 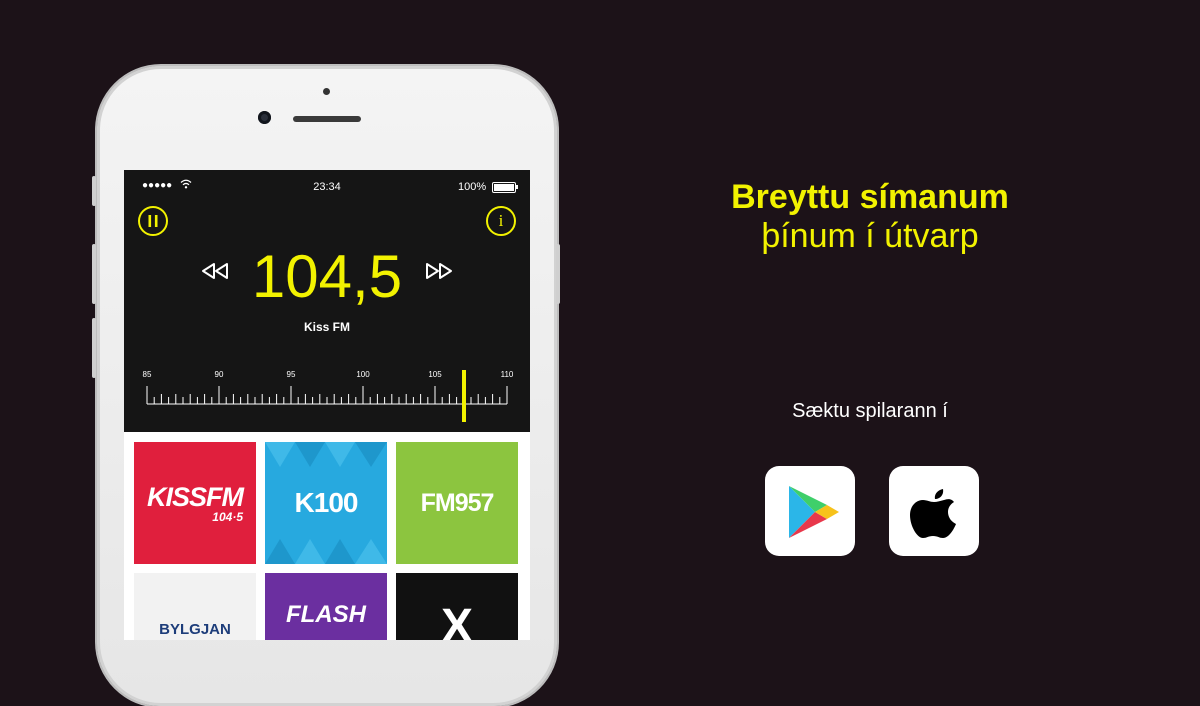 What do you see at coordinates (94, 274) in the screenshot?
I see `volume-up-button` at bounding box center [94, 274].